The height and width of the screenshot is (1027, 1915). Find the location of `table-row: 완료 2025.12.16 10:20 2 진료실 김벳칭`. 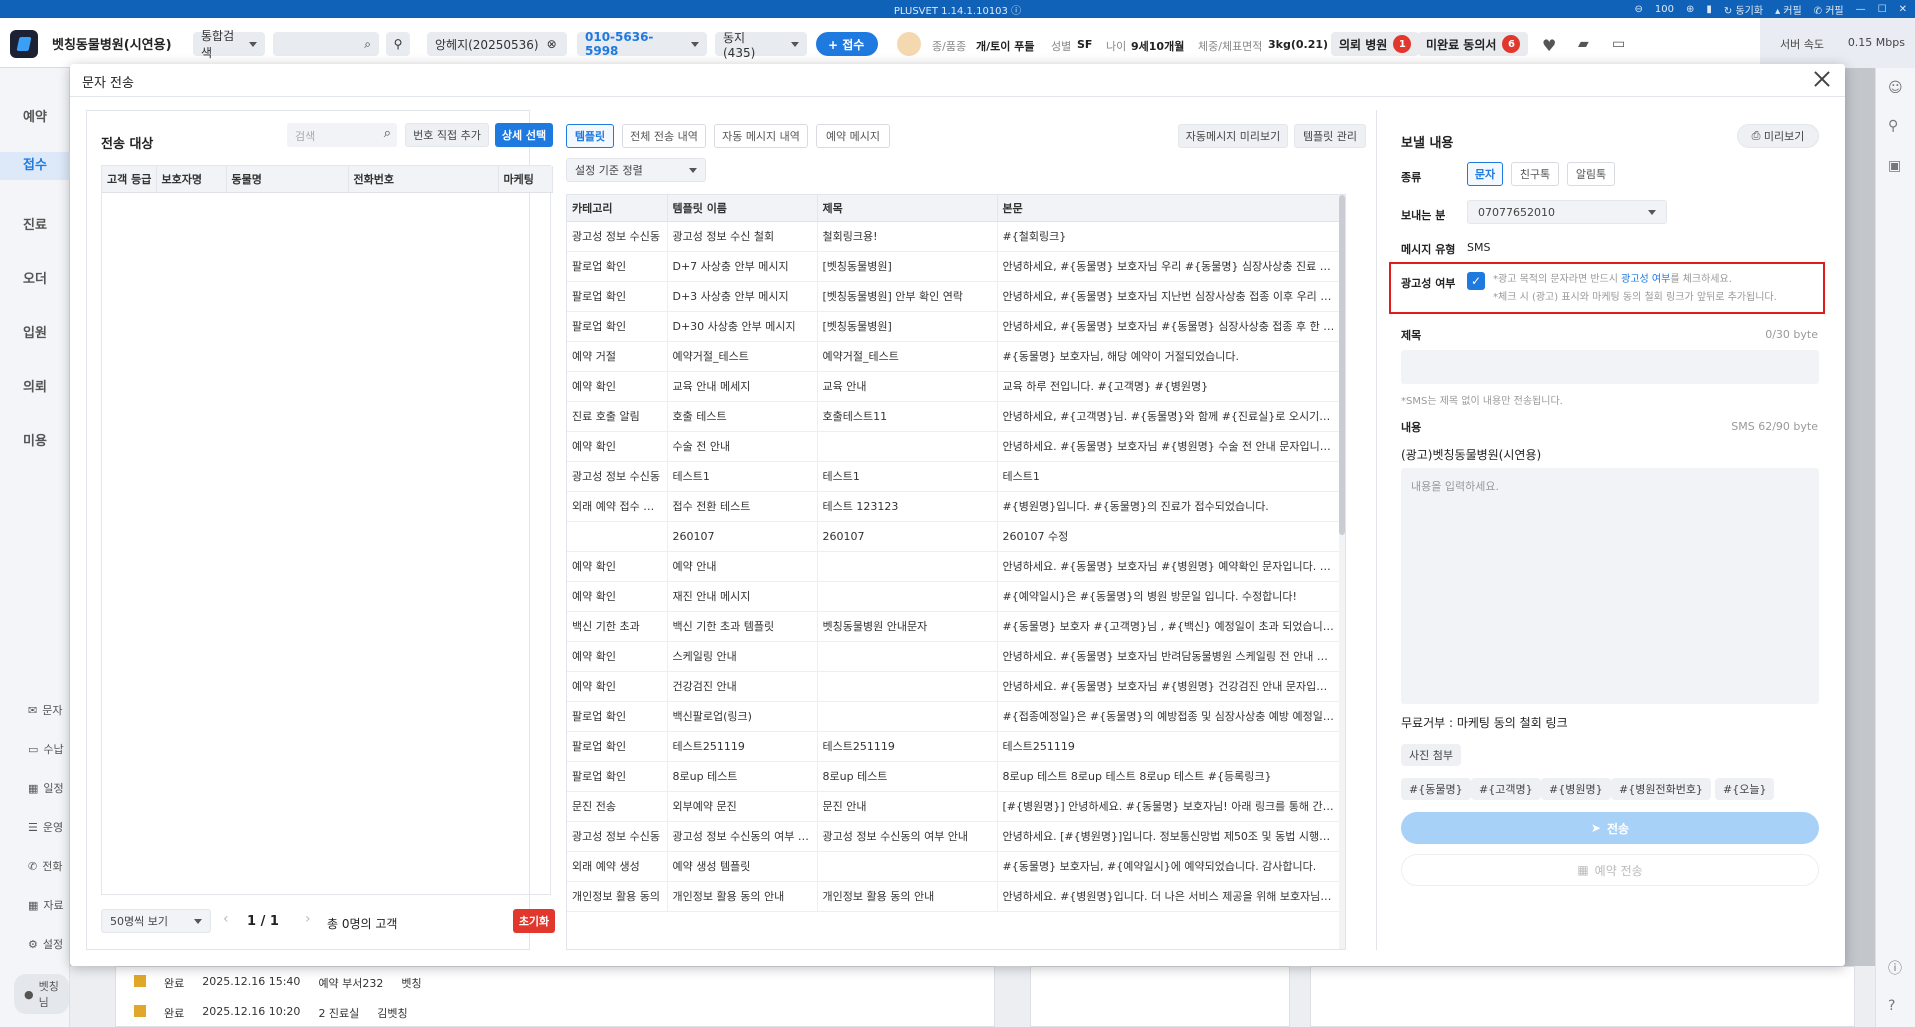

table-row: 완료 2025.12.16 10:20 2 진료실 김벳칭 is located at coordinates (271, 1013).